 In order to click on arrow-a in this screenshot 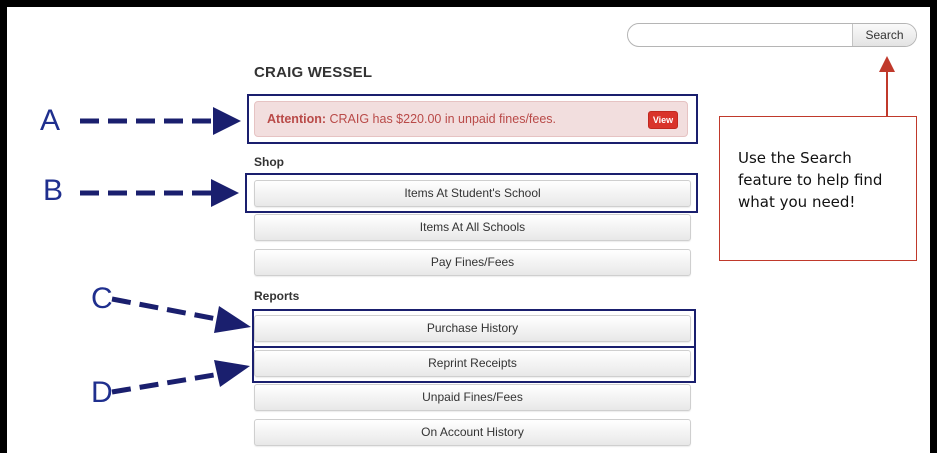, I will do `click(160, 121)`.